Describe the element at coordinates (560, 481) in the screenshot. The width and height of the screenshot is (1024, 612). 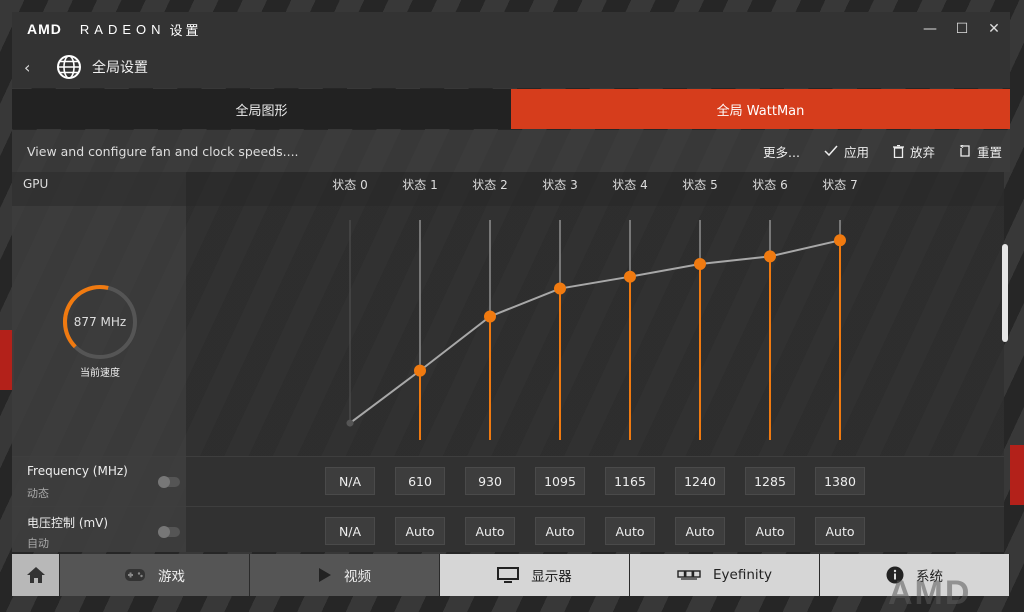
I see `frequency-cell-3: 1095` at that location.